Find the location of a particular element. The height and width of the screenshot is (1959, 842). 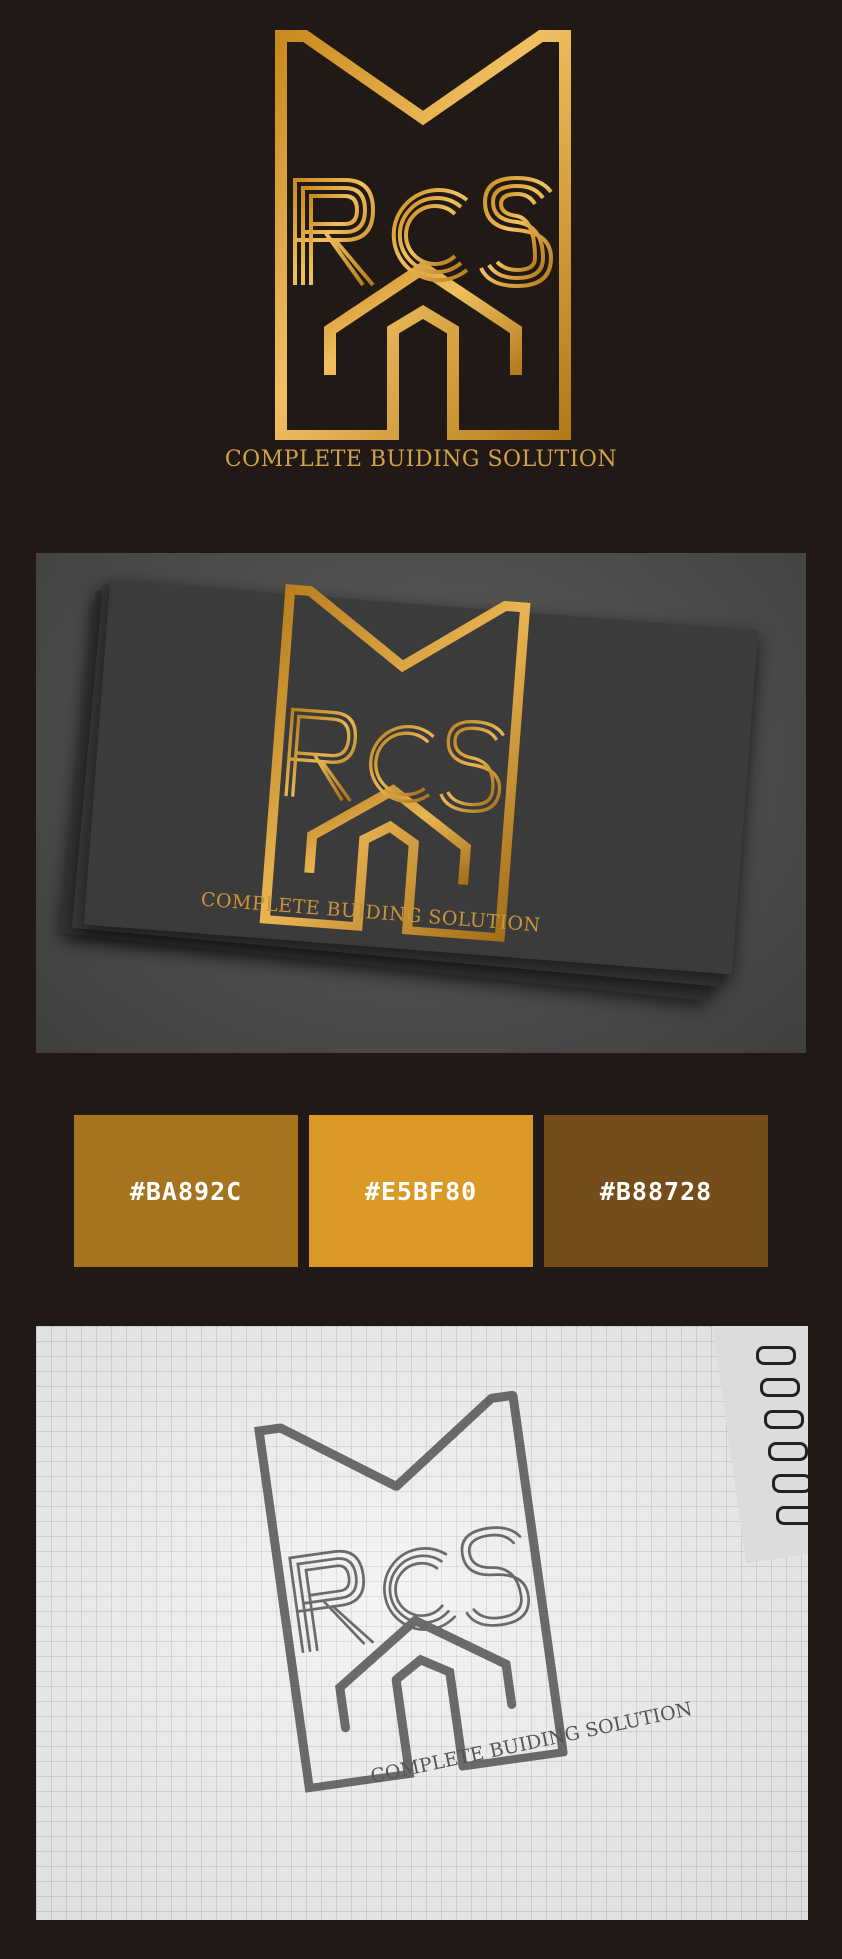

color-swatch: #E5BF80 is located at coordinates (421, 1191).